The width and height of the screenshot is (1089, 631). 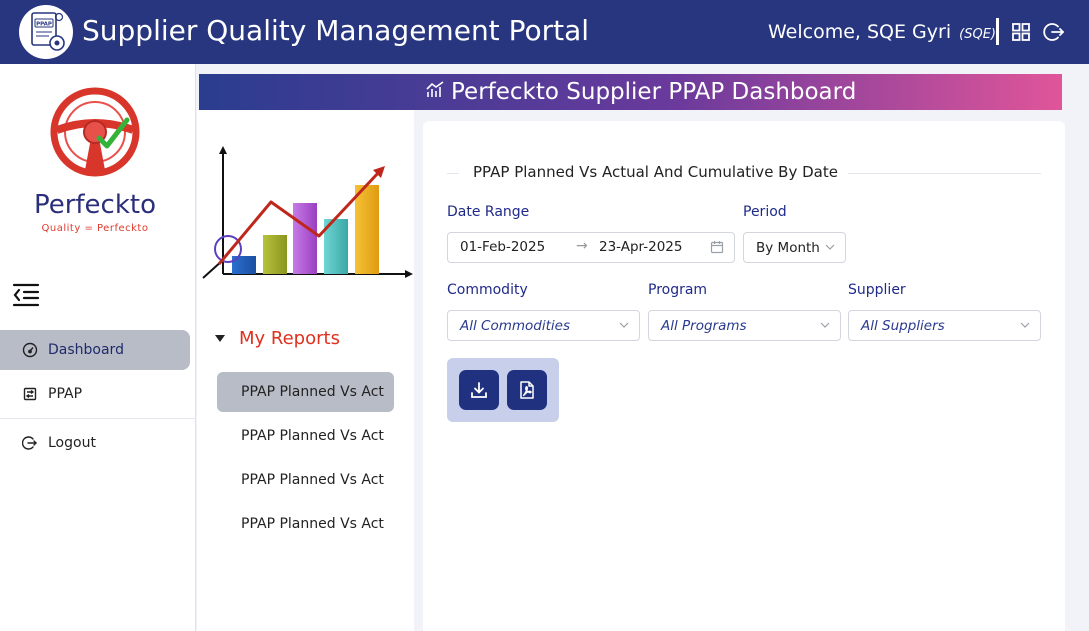 I want to click on sidebar-item-label: PPAP, so click(x=65, y=394).